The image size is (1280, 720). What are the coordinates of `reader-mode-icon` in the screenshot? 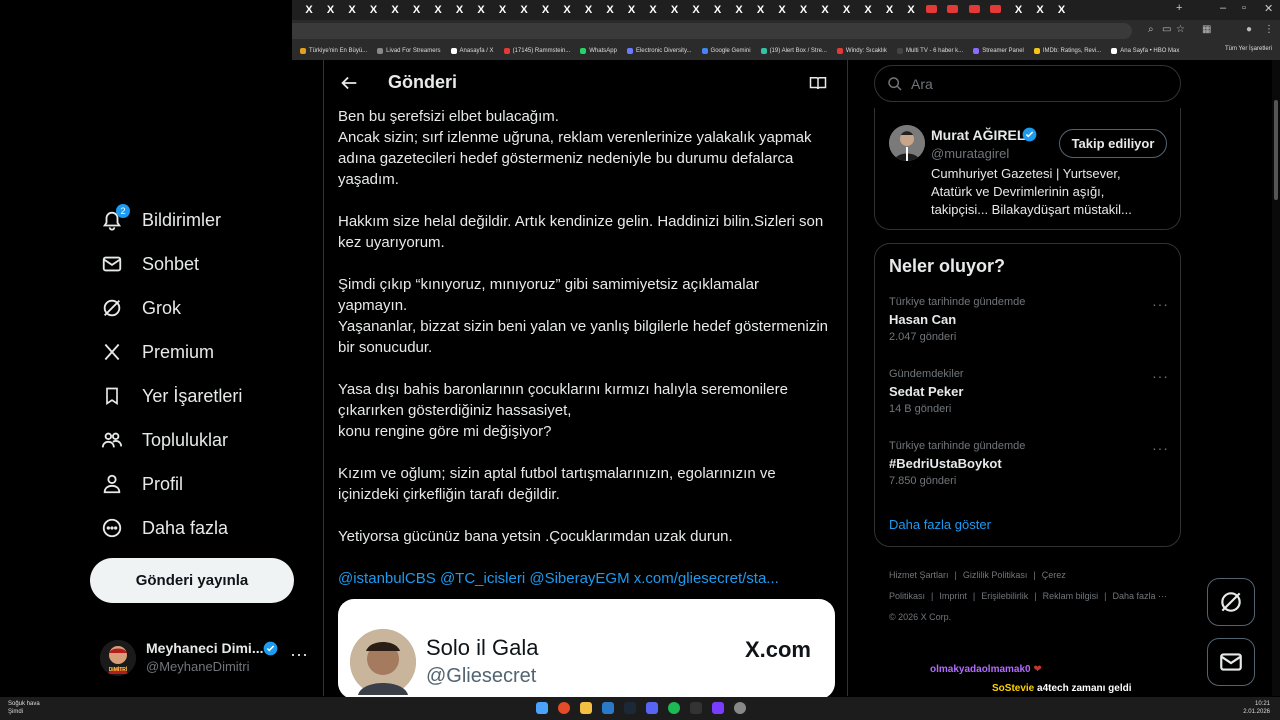 It's located at (818, 83).